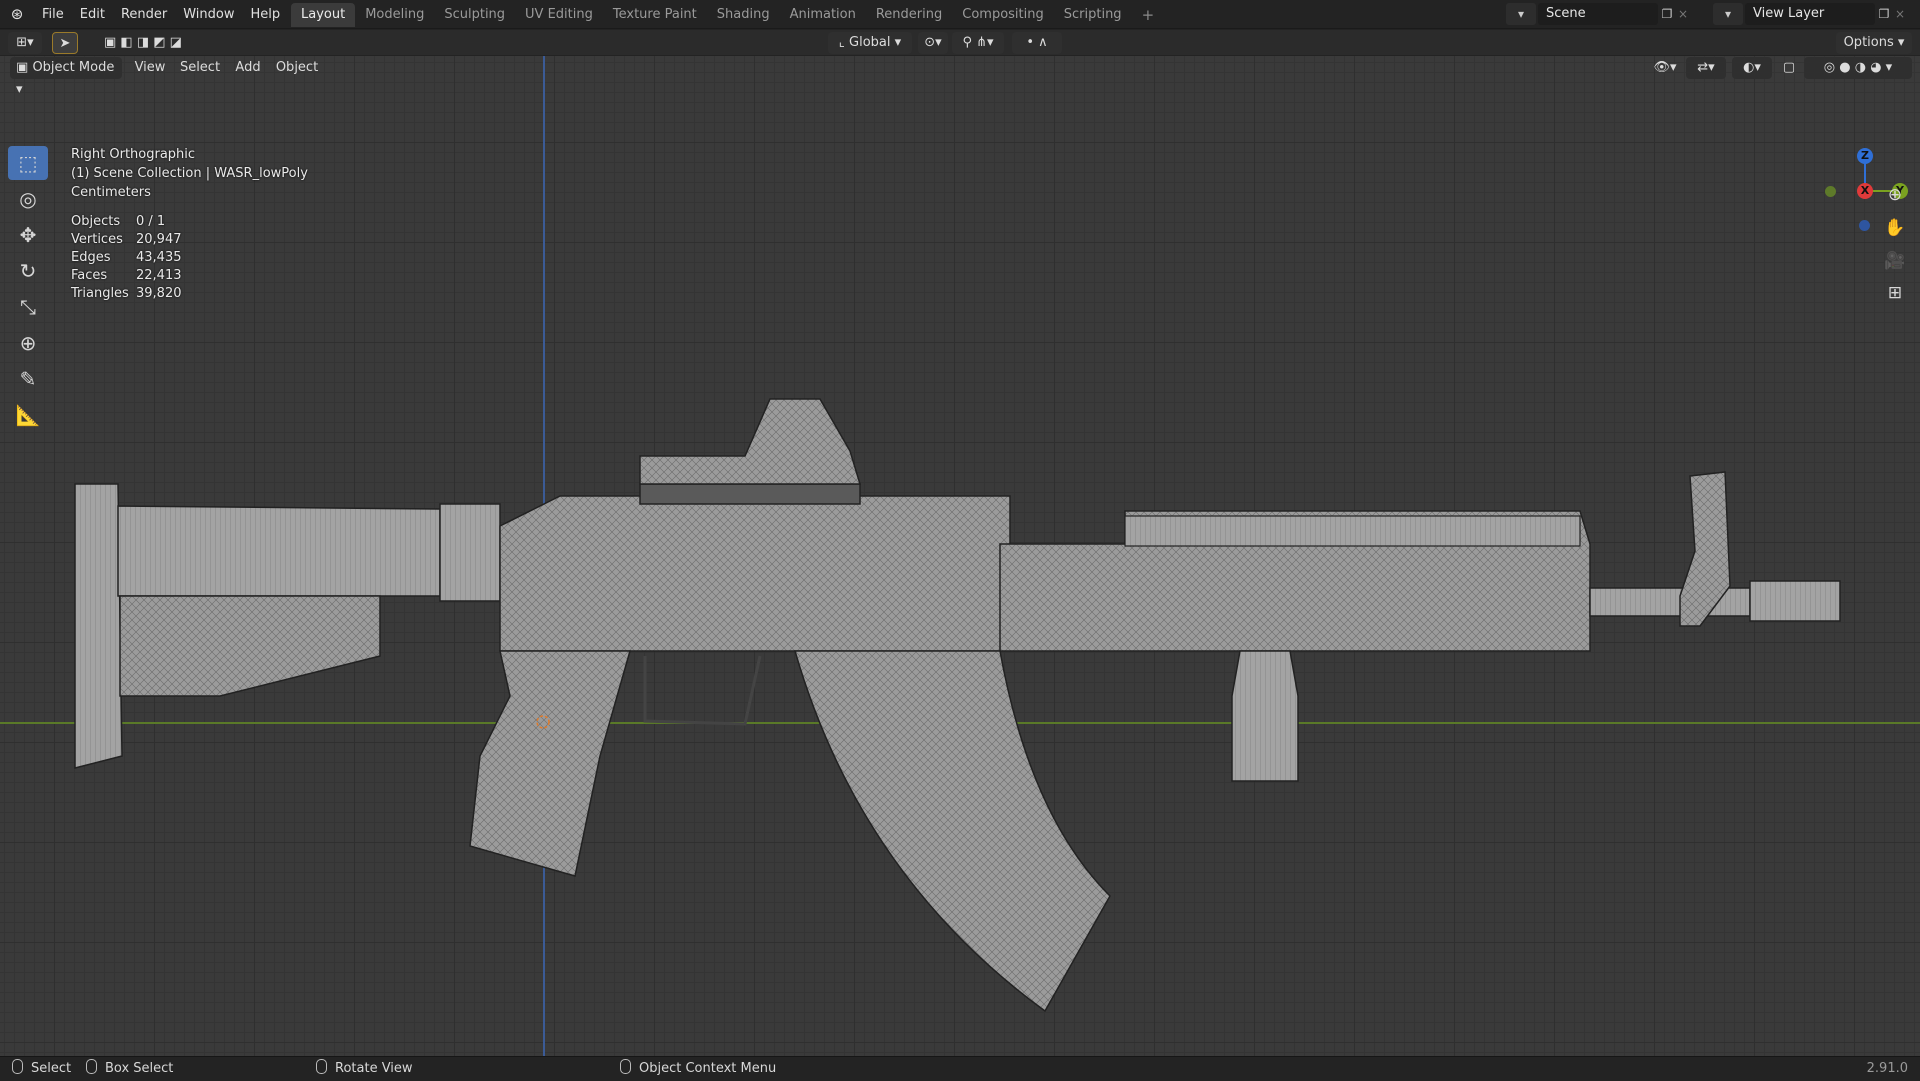 This screenshot has width=1920, height=1081. Describe the element at coordinates (1830, 191) in the screenshot. I see `gizmo-neg-y-icon` at that location.